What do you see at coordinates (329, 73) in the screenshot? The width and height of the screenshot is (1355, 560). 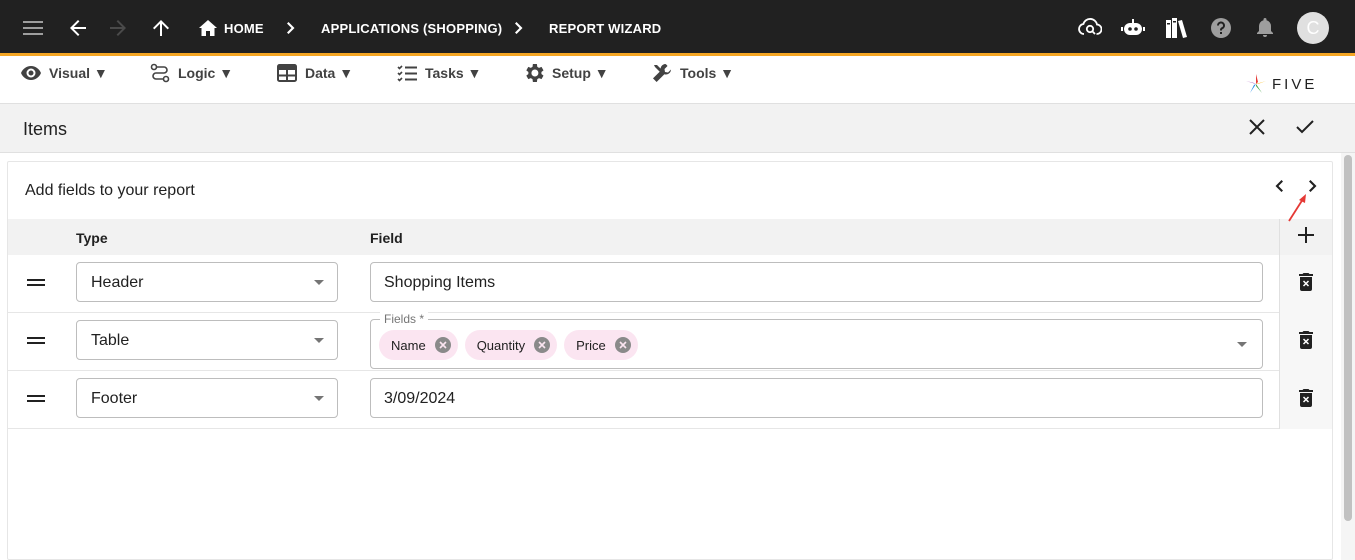 I see `menu-data-label: Data ▼` at bounding box center [329, 73].